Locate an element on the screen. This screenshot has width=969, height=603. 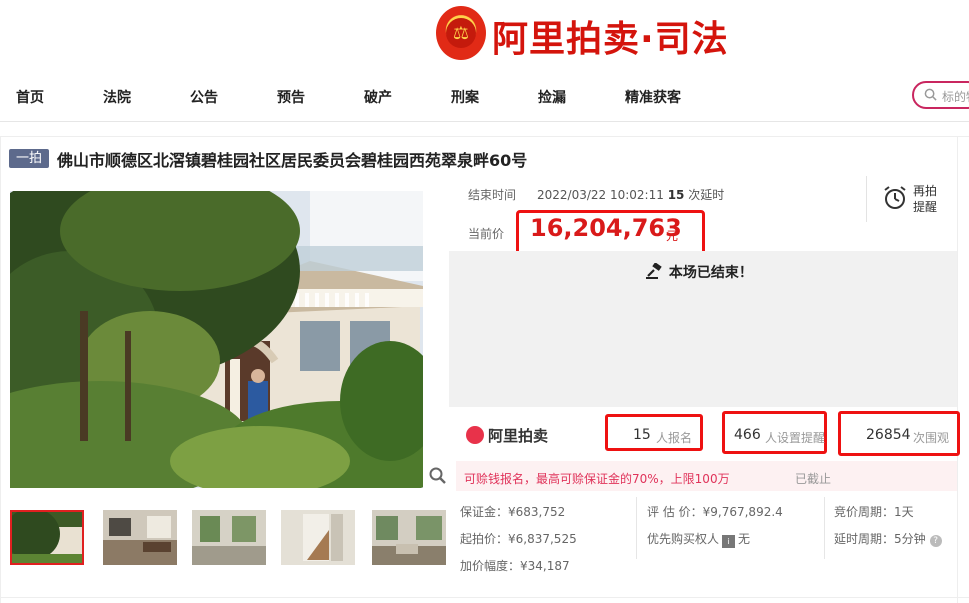
end-time-value: 2022/03/22 10:02:11 15 次延时 is located at coordinates (630, 194).